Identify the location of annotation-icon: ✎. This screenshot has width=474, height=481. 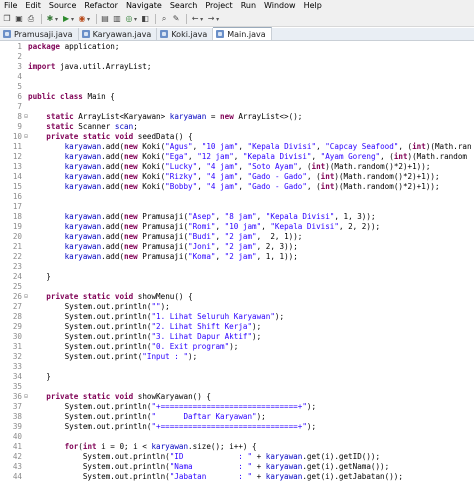
(176, 19).